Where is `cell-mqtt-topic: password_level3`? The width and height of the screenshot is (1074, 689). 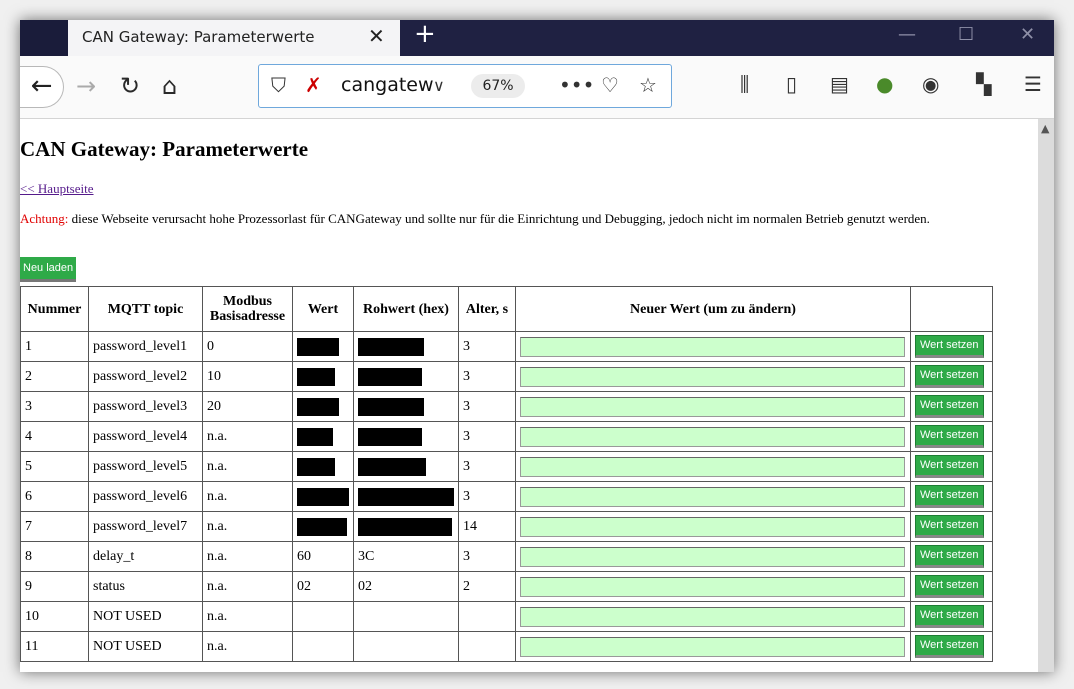 cell-mqtt-topic: password_level3 is located at coordinates (145, 406).